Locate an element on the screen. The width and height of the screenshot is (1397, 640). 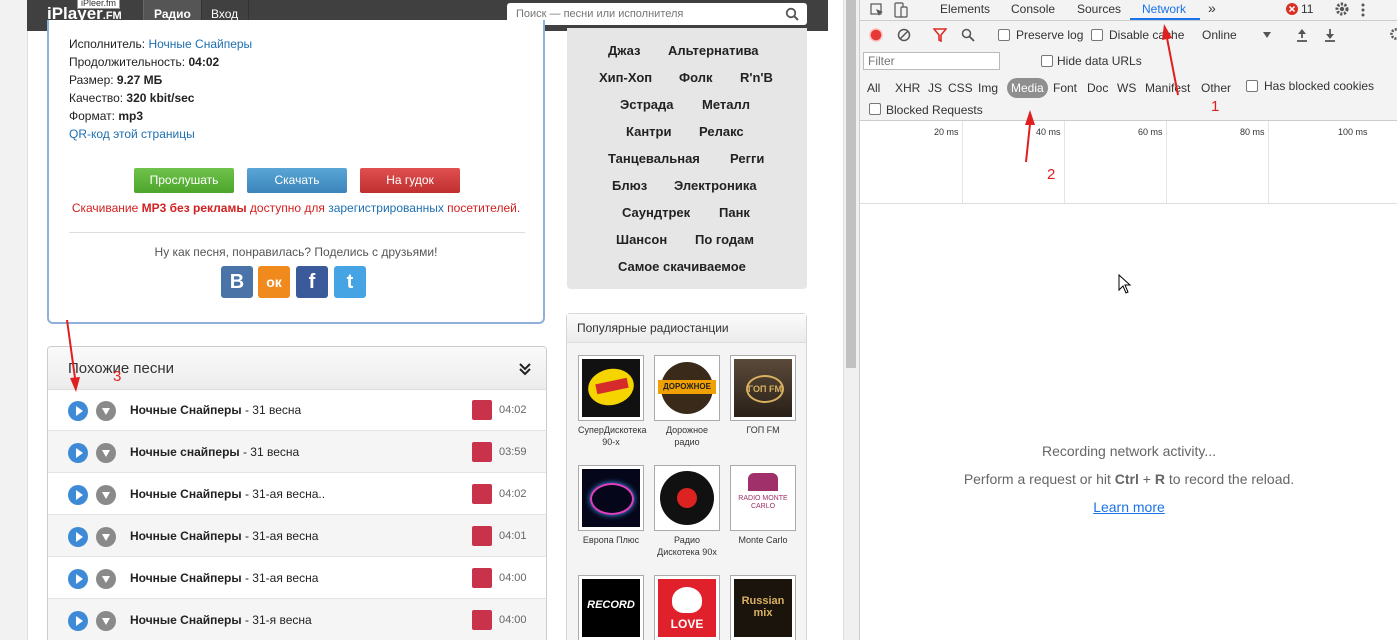
annotation-number-1: 1 is located at coordinates (1215, 106).